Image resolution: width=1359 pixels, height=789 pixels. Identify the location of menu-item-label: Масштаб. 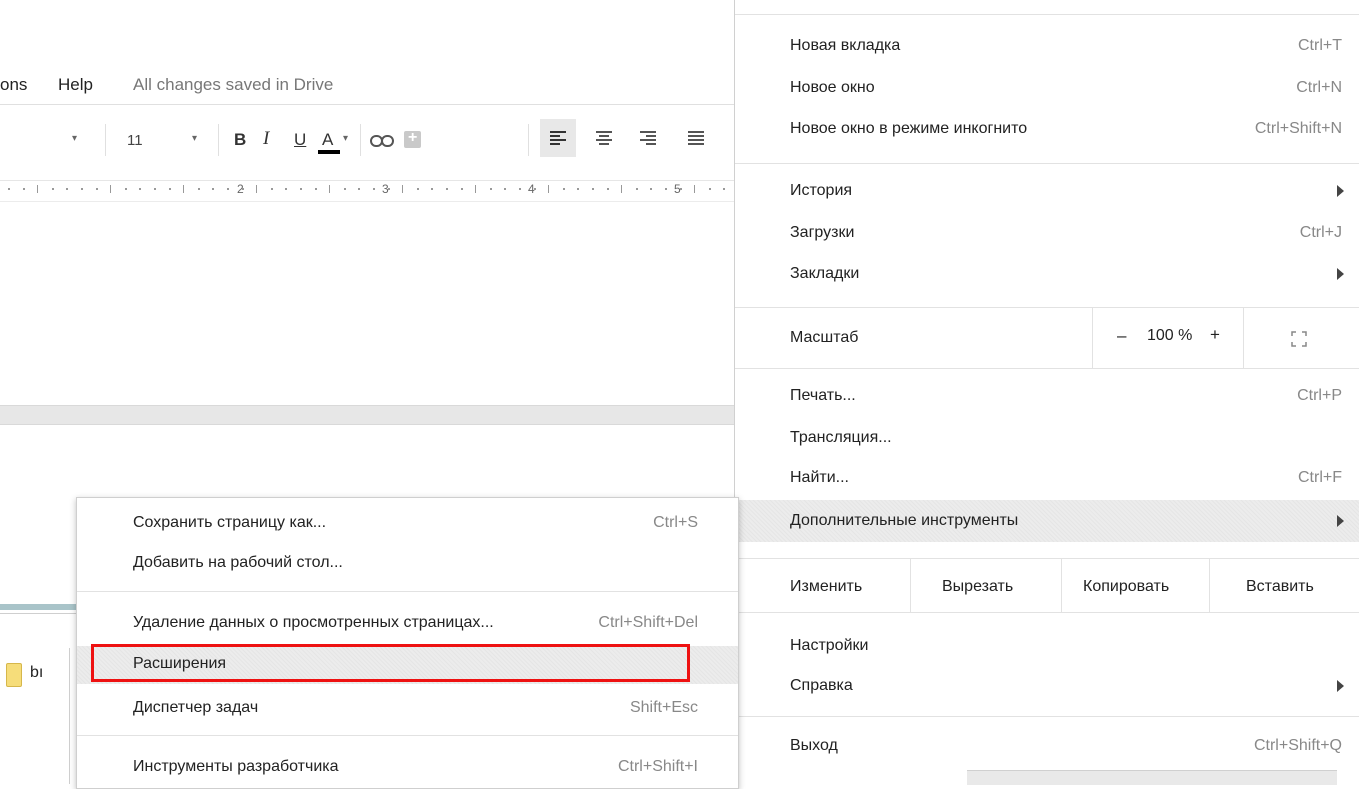
(824, 337).